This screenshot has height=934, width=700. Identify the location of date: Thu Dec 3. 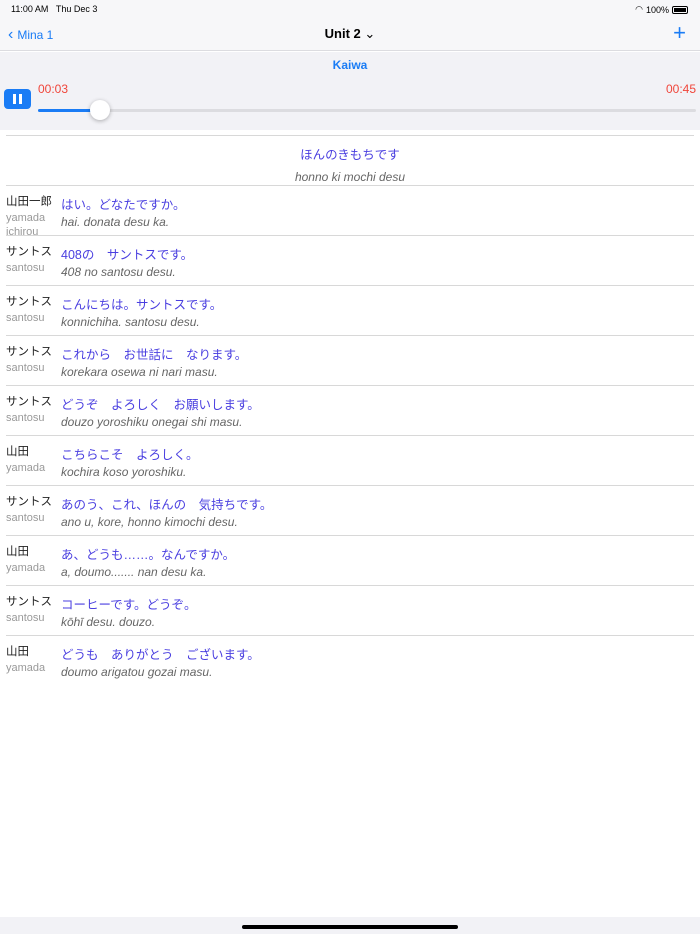
(76, 9).